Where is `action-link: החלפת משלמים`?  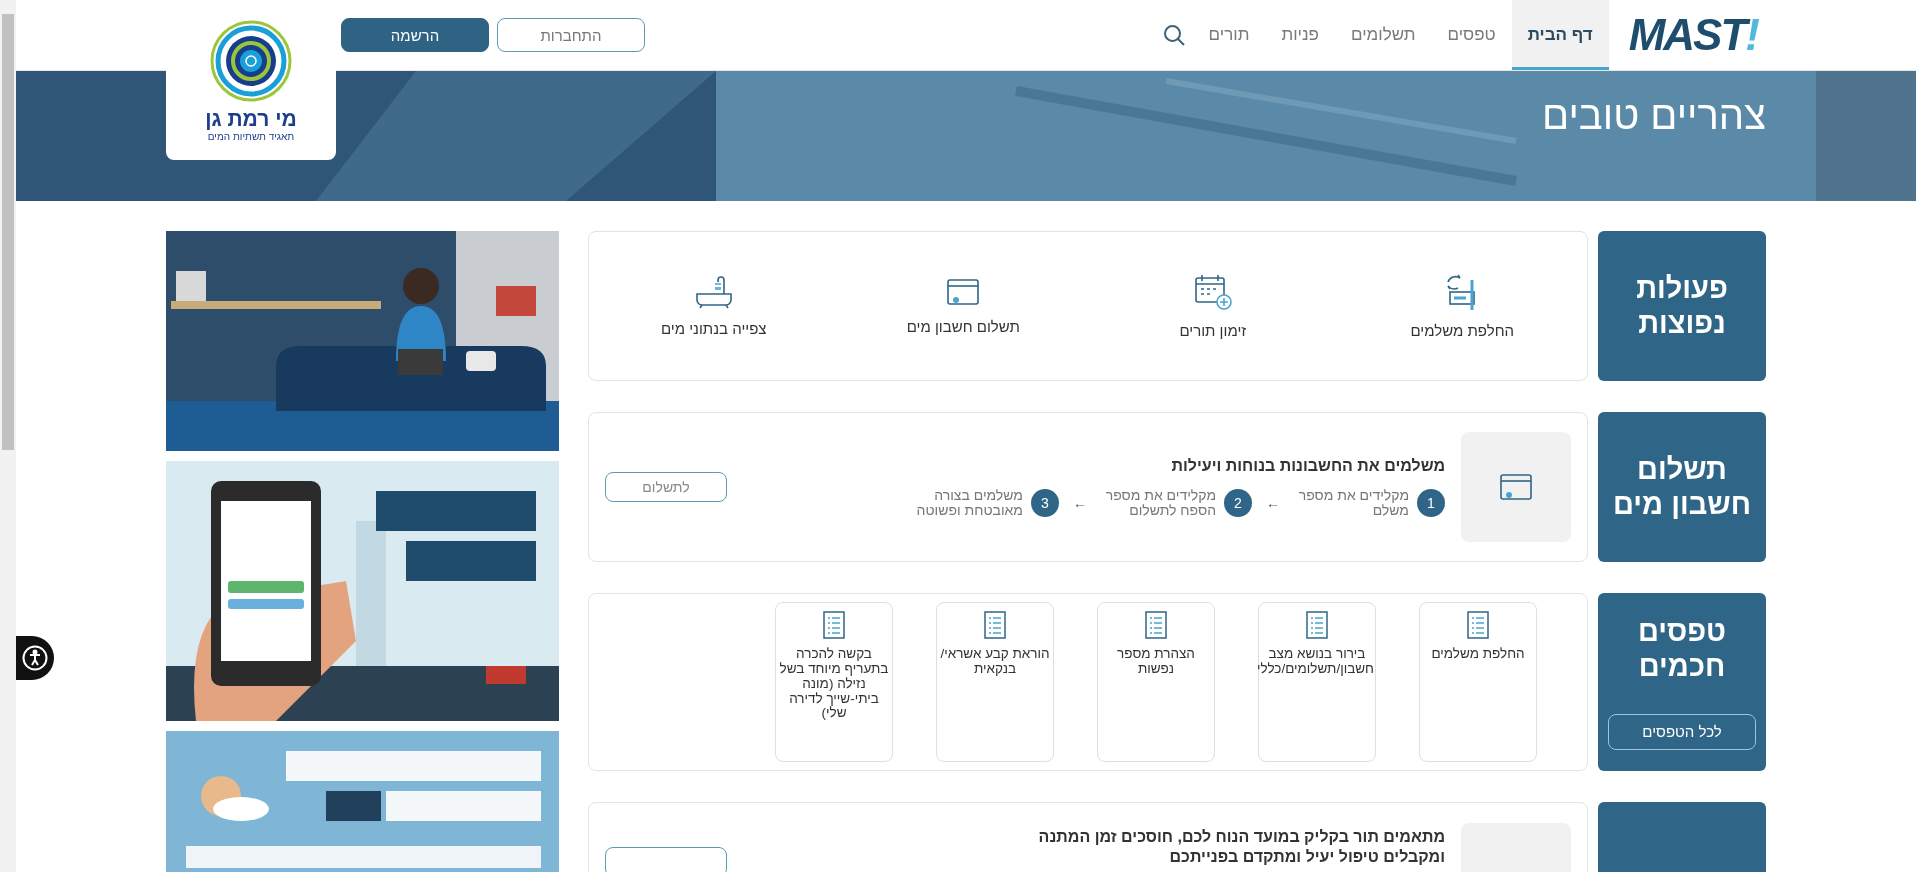
action-link: החלפת משלמים is located at coordinates (1462, 331).